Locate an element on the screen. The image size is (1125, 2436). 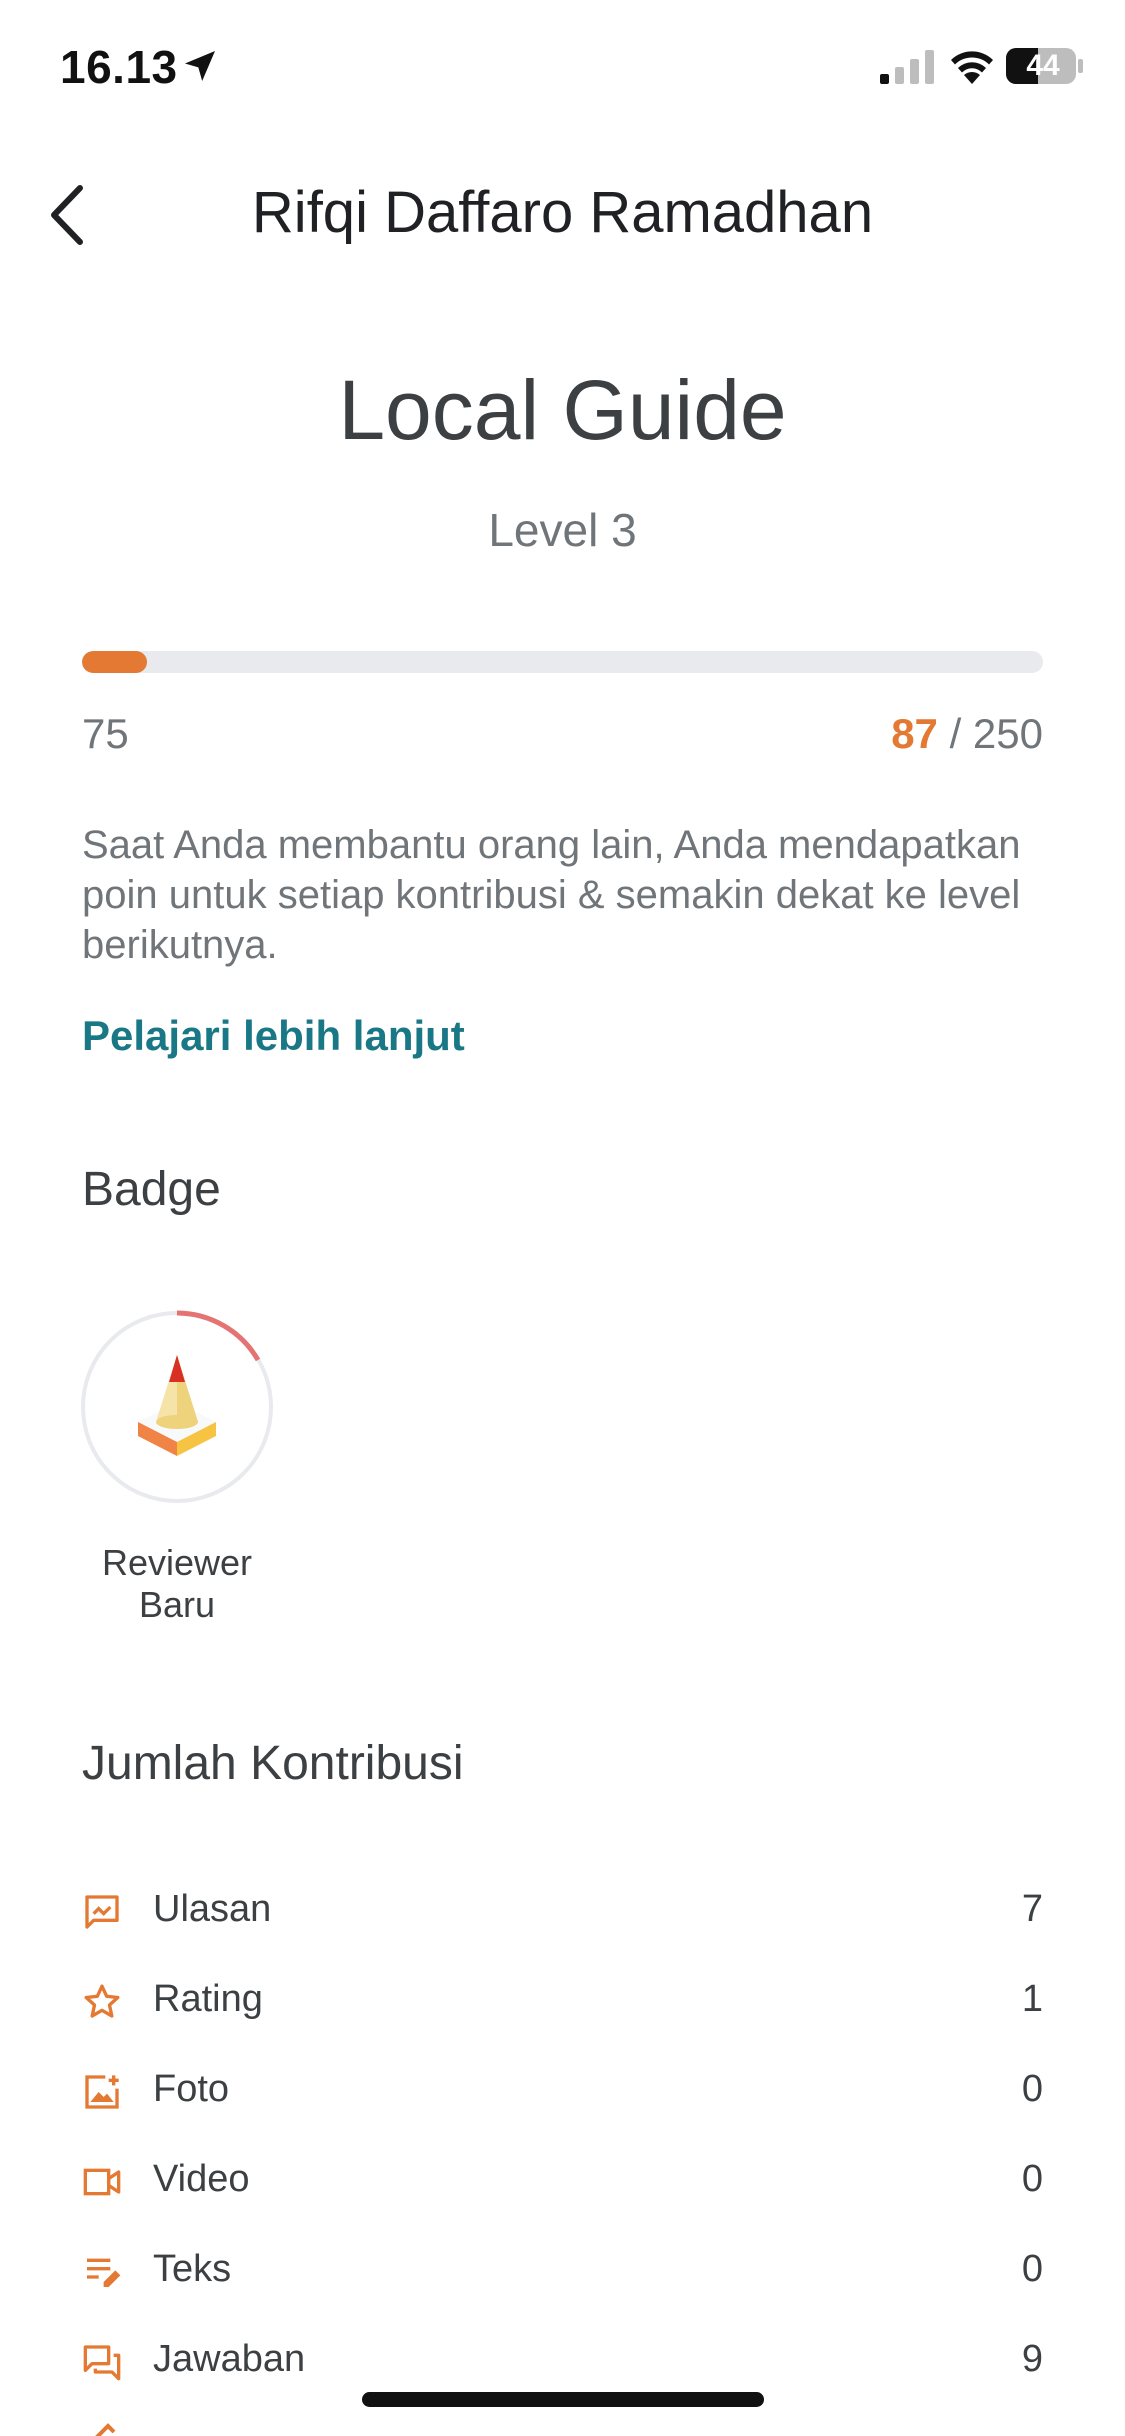
contribution-label: Foto is located at coordinates (191, 2089).